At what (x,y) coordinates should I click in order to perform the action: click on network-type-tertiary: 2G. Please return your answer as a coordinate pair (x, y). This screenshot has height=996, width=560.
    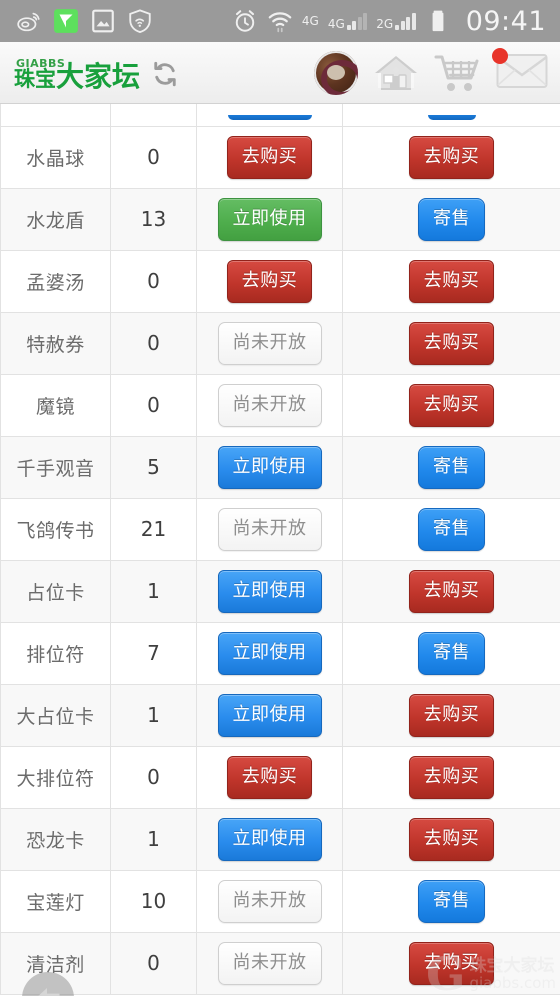
    Looking at the image, I should click on (385, 24).